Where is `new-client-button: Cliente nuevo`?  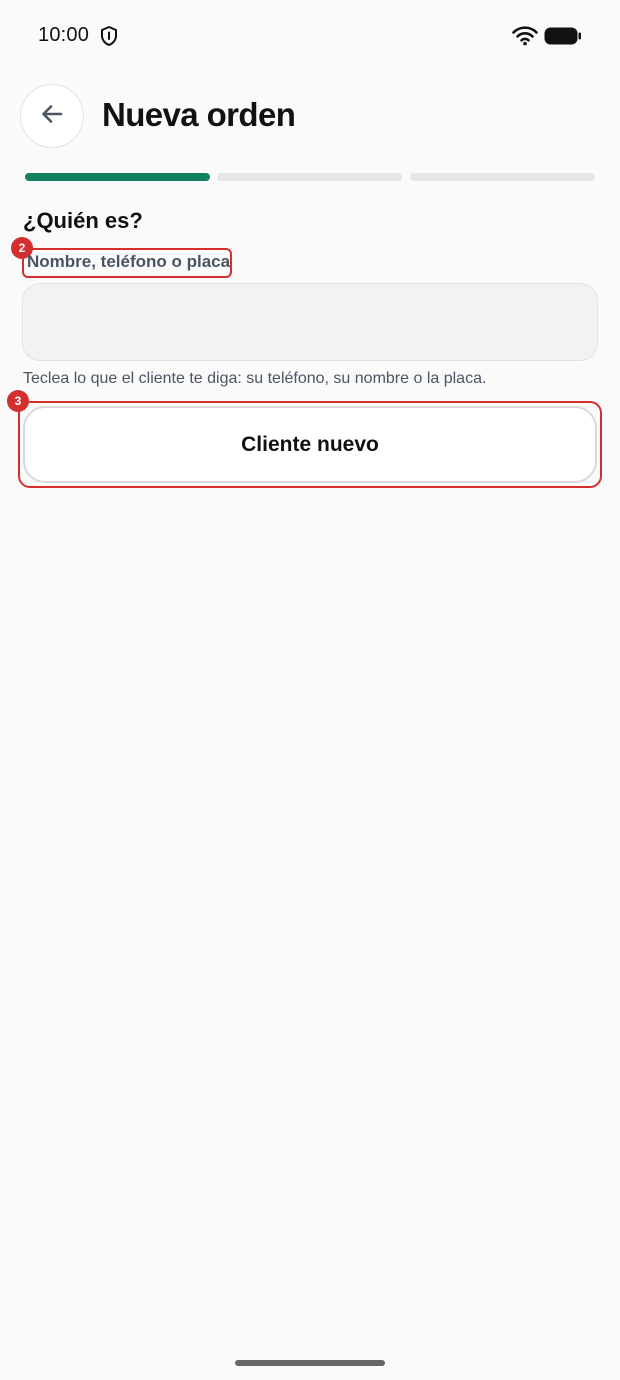
new-client-button: Cliente nuevo is located at coordinates (310, 444).